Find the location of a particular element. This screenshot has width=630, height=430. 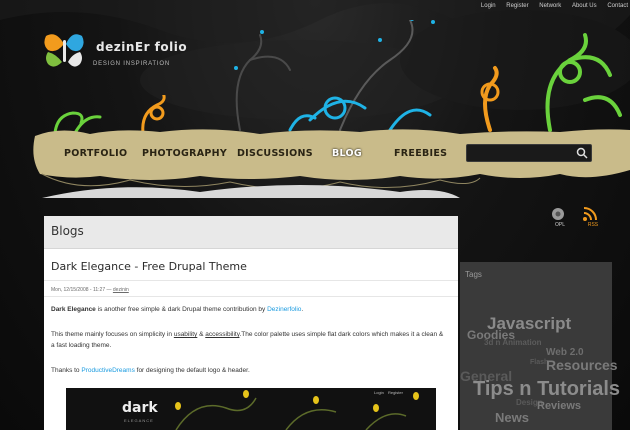

blog-header: Blogs is located at coordinates (251, 232).